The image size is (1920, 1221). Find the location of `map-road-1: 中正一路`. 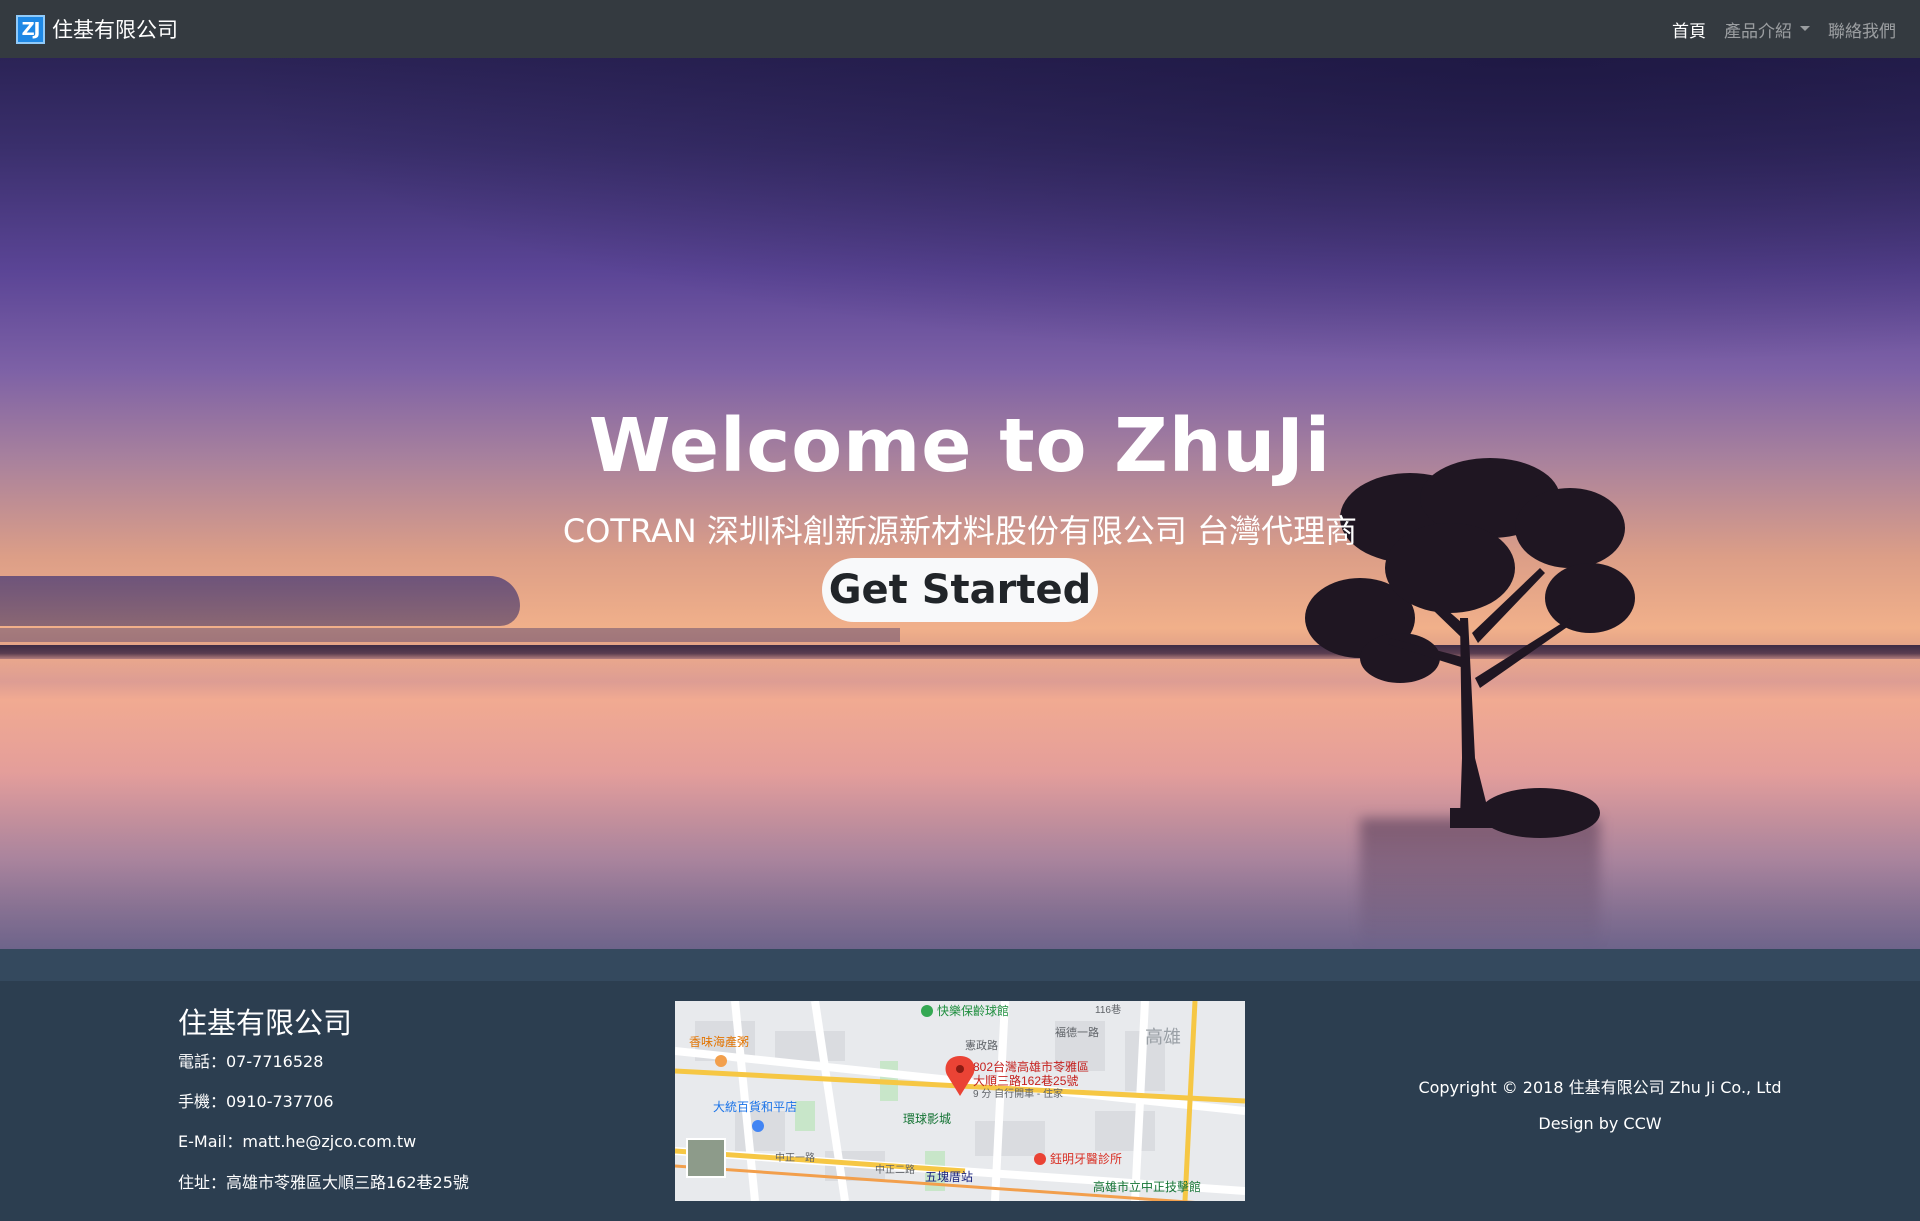

map-road-1: 中正一路 is located at coordinates (795, 1157).